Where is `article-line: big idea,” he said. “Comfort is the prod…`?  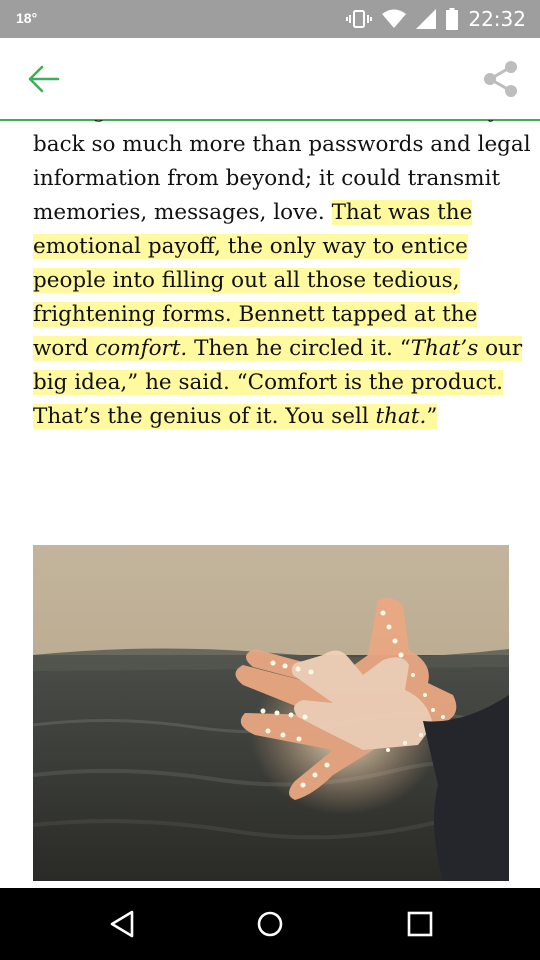
article-line: big idea,” he said. “Comfort is the prod… is located at coordinates (273, 383).